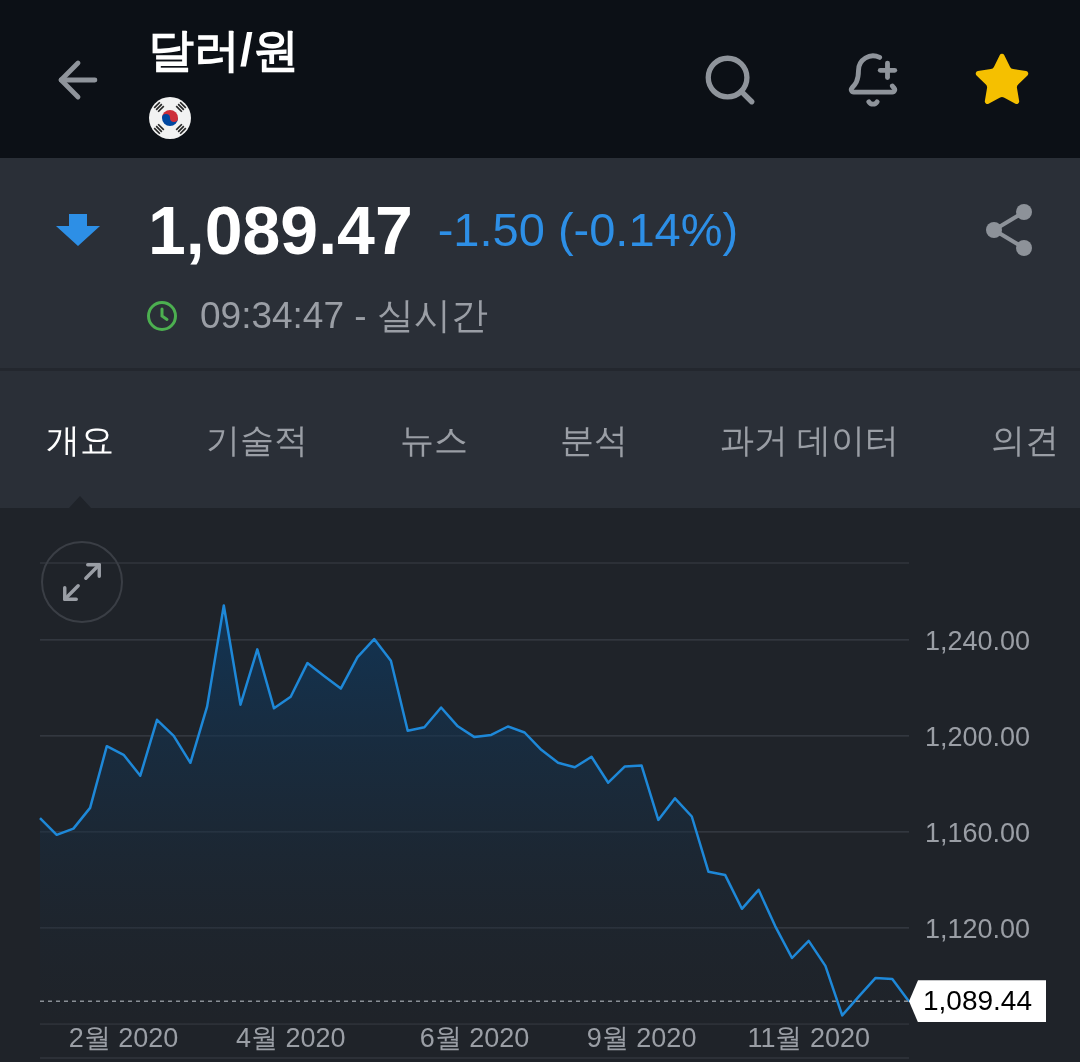  What do you see at coordinates (810, 439) in the screenshot?
I see `tab: 과거 데이터` at bounding box center [810, 439].